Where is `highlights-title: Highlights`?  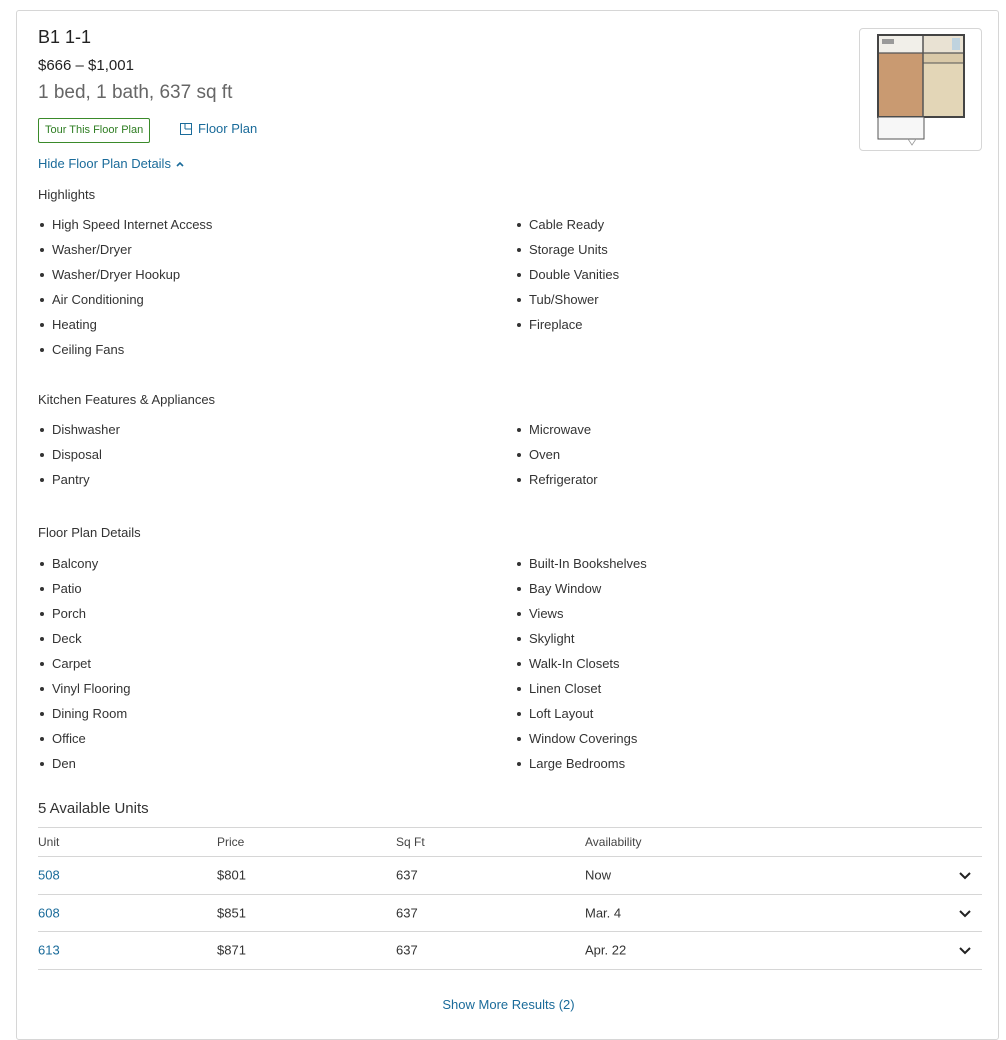
highlights-title: Highlights is located at coordinates (67, 194).